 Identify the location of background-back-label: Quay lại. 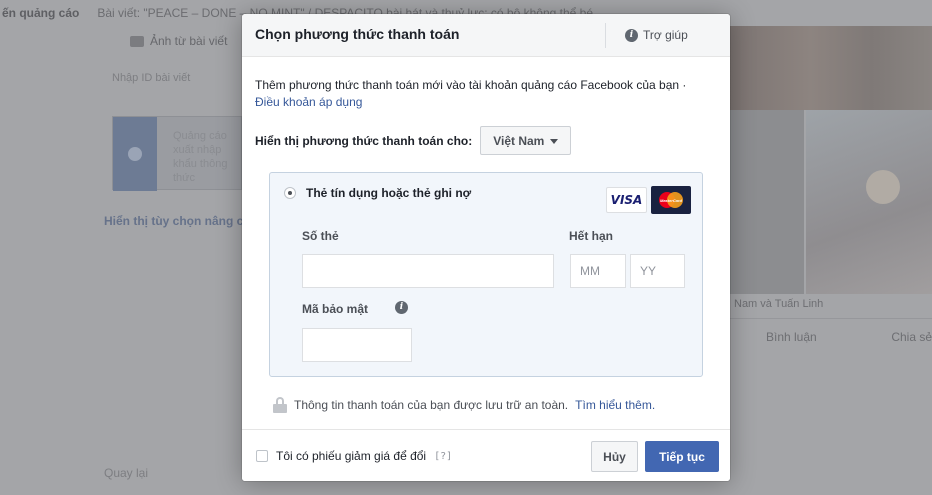
(126, 473).